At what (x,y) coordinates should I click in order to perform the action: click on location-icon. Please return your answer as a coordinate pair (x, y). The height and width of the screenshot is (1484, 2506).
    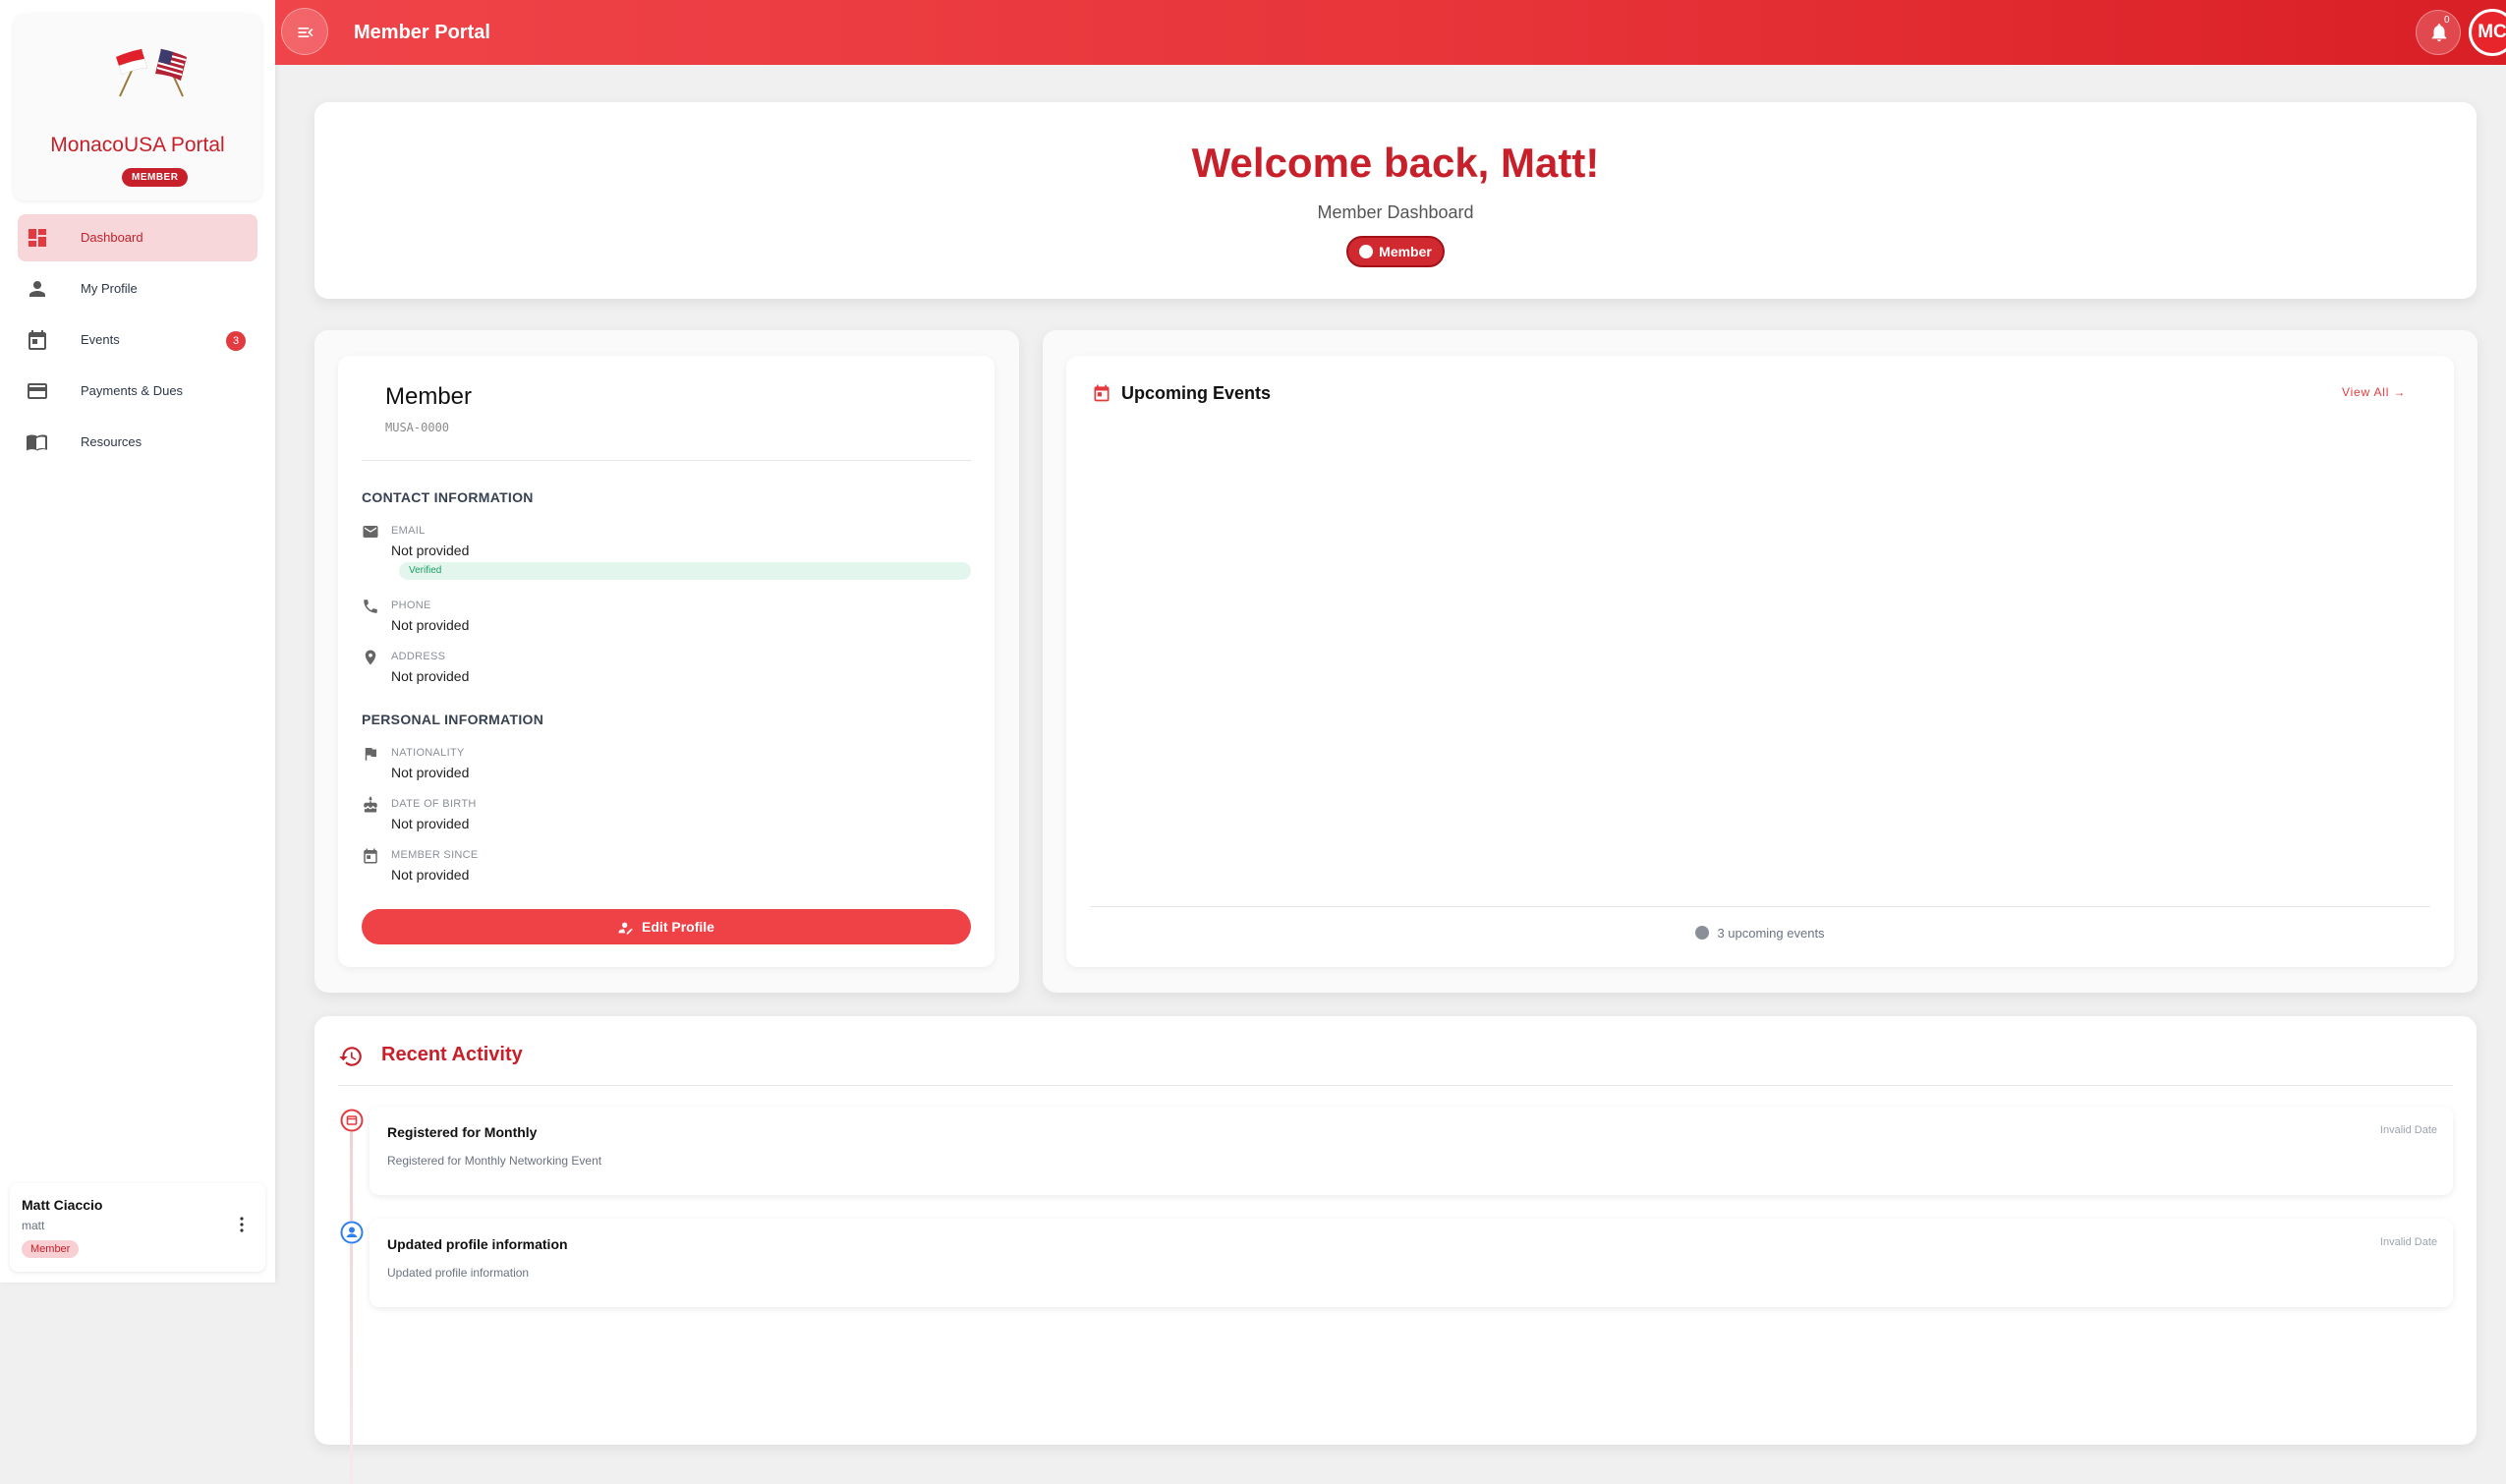
    Looking at the image, I should click on (370, 657).